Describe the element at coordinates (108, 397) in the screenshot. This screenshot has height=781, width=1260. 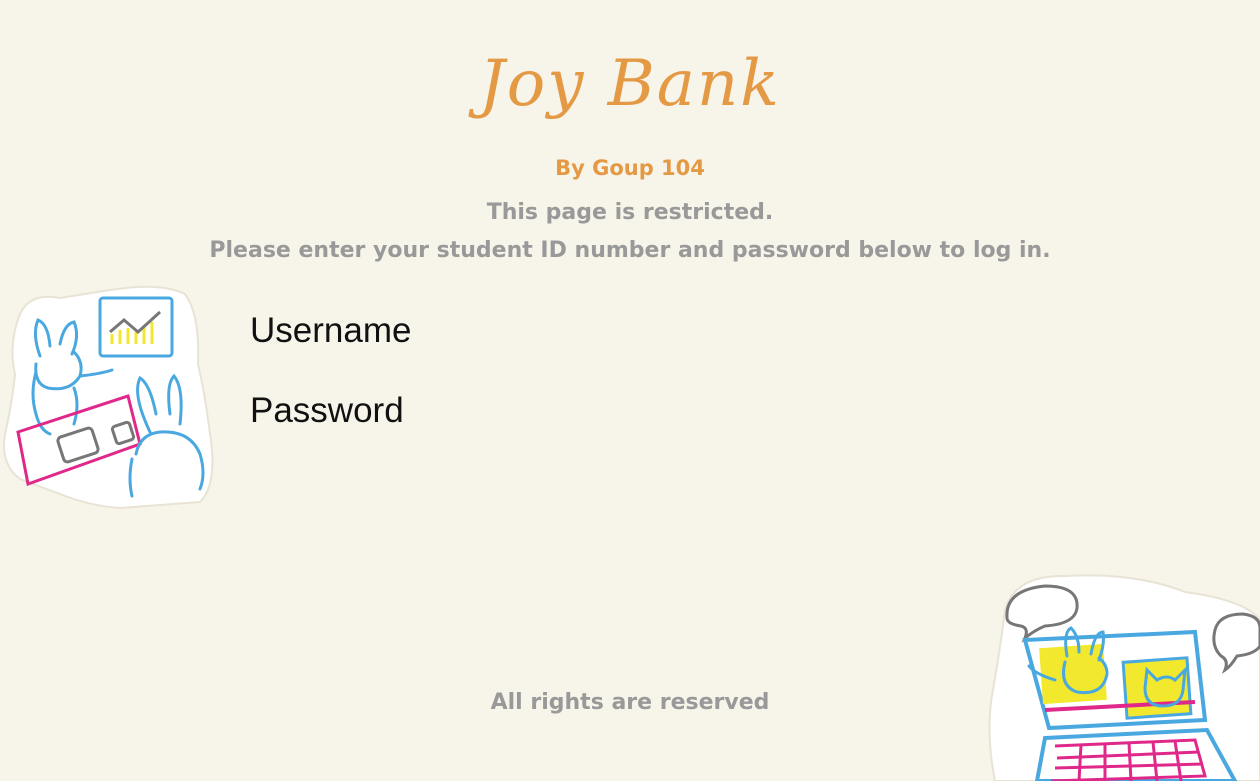
I see `bunny-office-illustration` at that location.